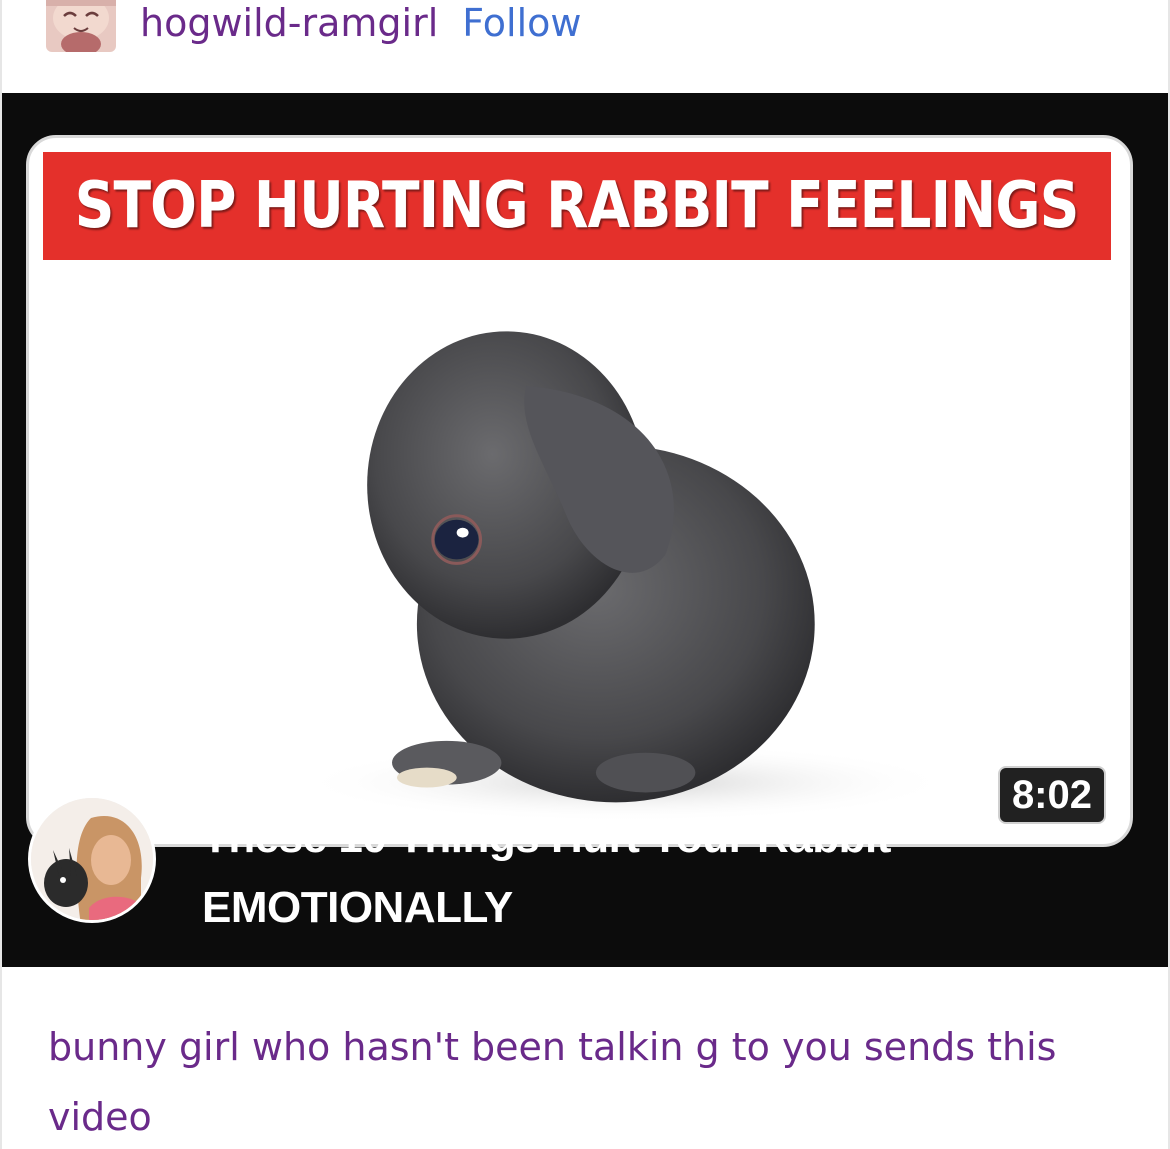  I want to click on channel-avatar, so click(92, 859).